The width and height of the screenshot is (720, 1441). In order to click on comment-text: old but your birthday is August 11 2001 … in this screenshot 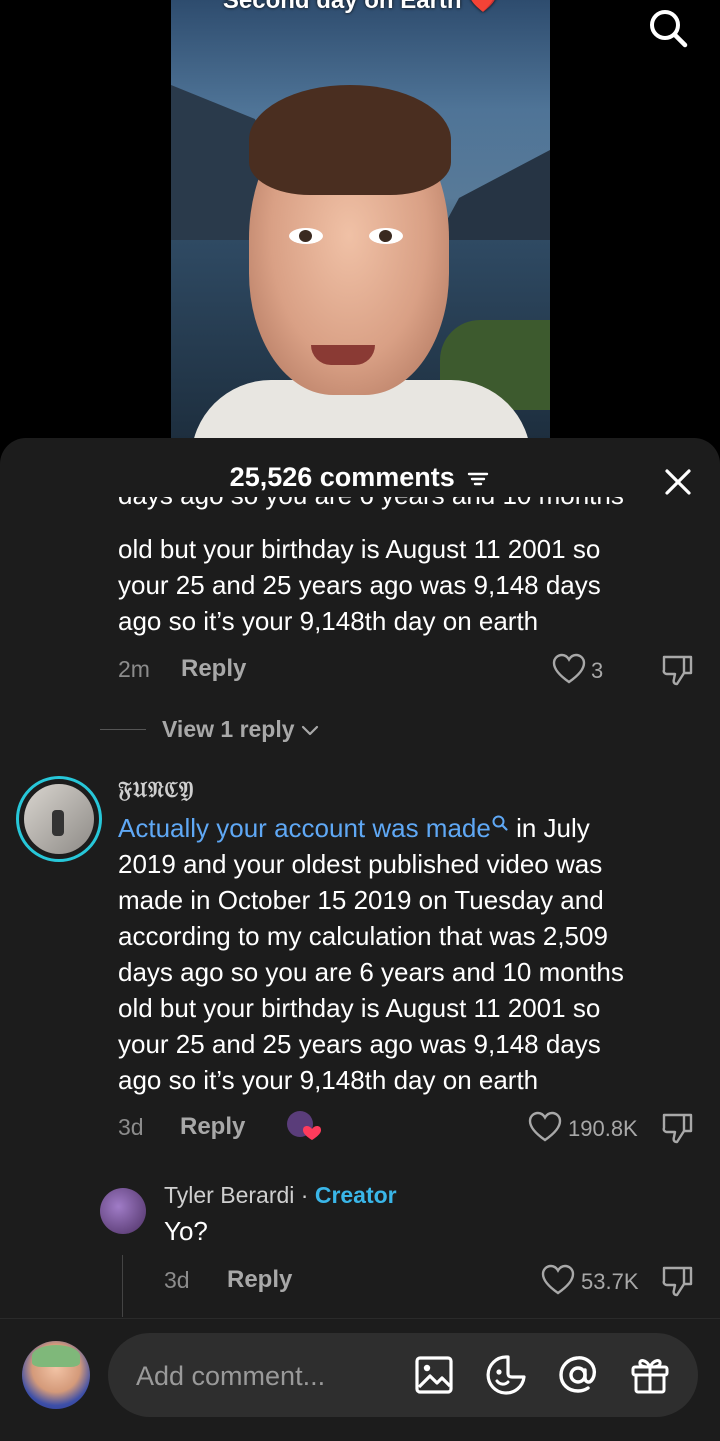, I will do `click(413, 585)`.